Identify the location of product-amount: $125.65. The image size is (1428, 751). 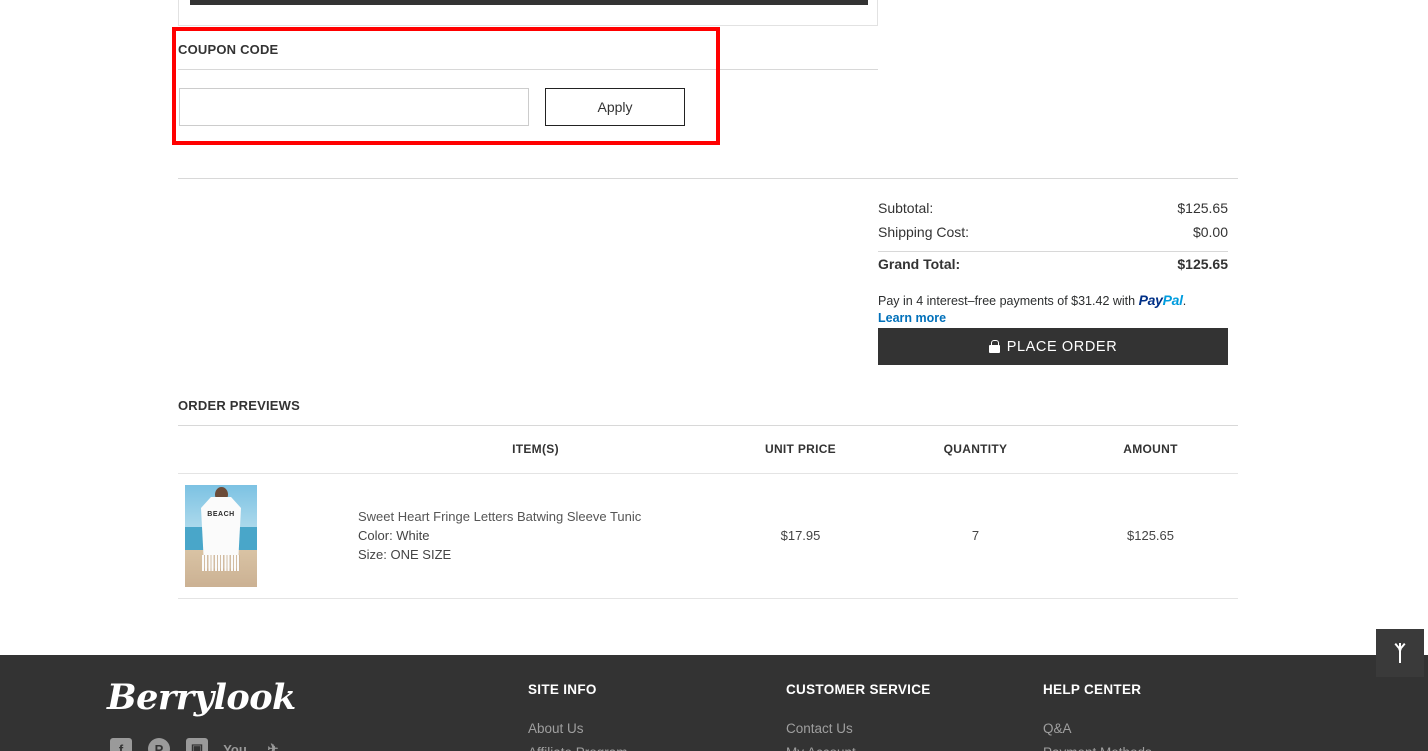
(1150, 536).